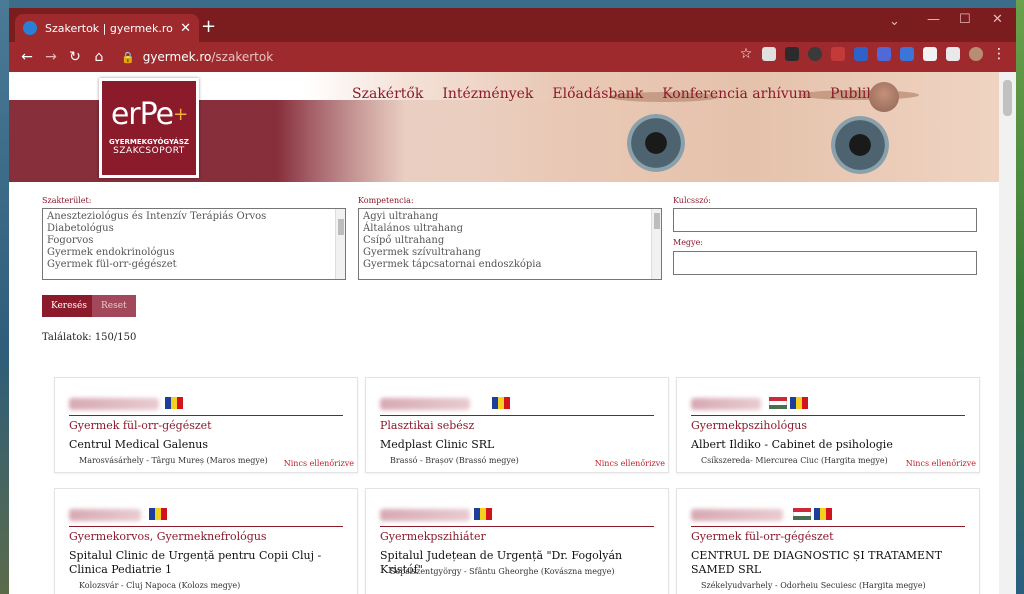 This screenshot has height=594, width=1024. I want to click on reset-button: Reset, so click(114, 306).